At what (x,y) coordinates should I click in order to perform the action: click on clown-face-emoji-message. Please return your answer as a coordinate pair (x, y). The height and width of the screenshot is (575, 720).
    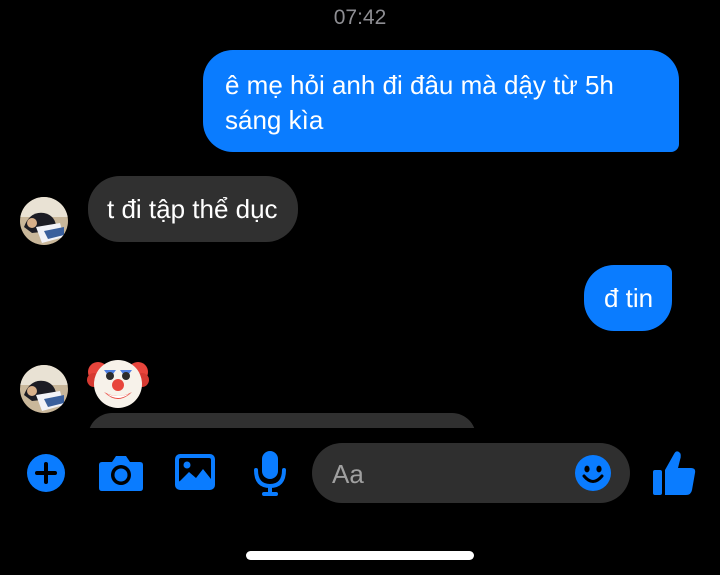
    Looking at the image, I should click on (118, 382).